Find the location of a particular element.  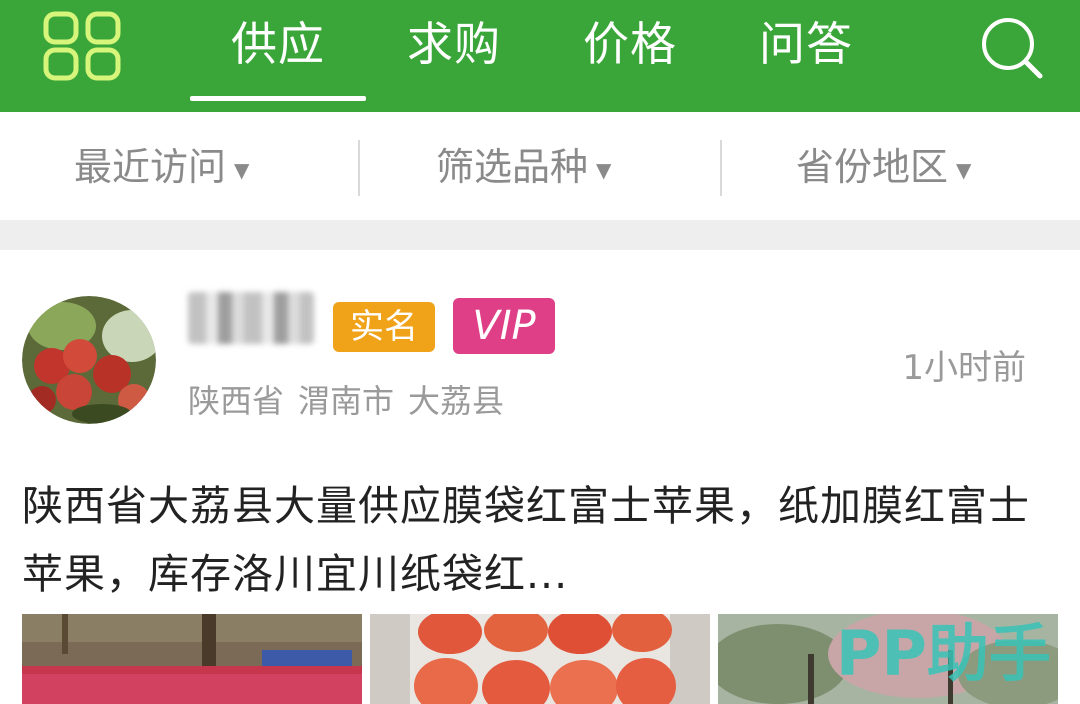

tab-supply: 供应 is located at coordinates (278, 44).